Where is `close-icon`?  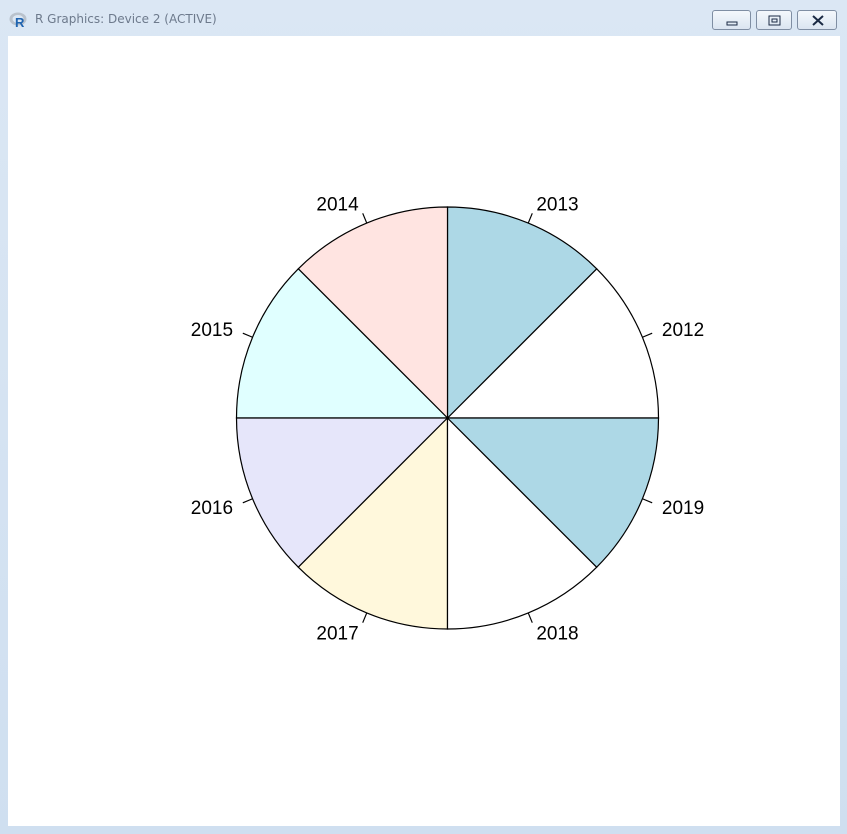 close-icon is located at coordinates (818, 20).